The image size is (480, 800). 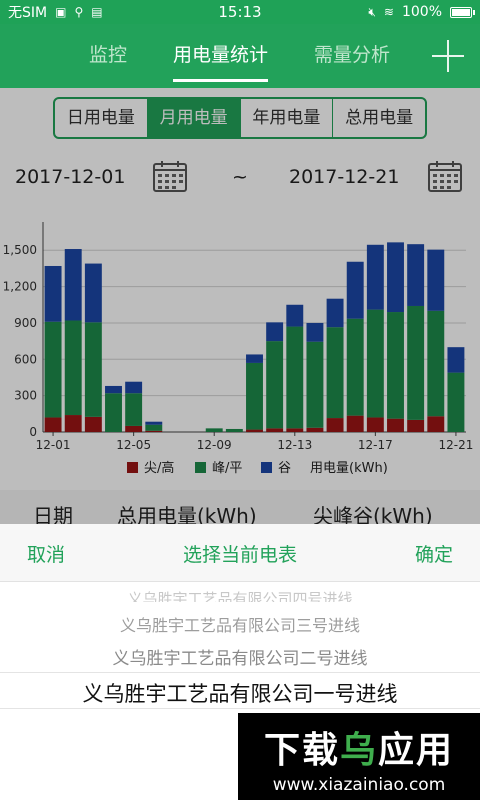 I want to click on picker-option-selected: 义乌胜宇工艺品有限公司一号进线, so click(x=240, y=693).